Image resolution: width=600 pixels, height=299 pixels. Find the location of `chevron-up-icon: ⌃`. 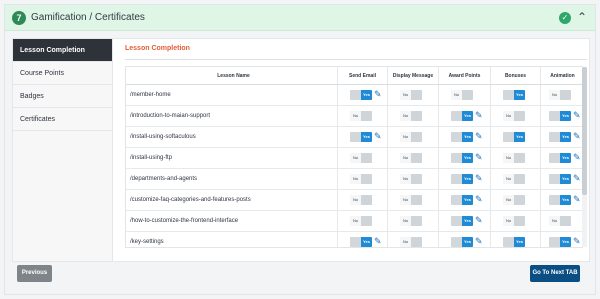

chevron-up-icon: ⌃ is located at coordinates (582, 17).